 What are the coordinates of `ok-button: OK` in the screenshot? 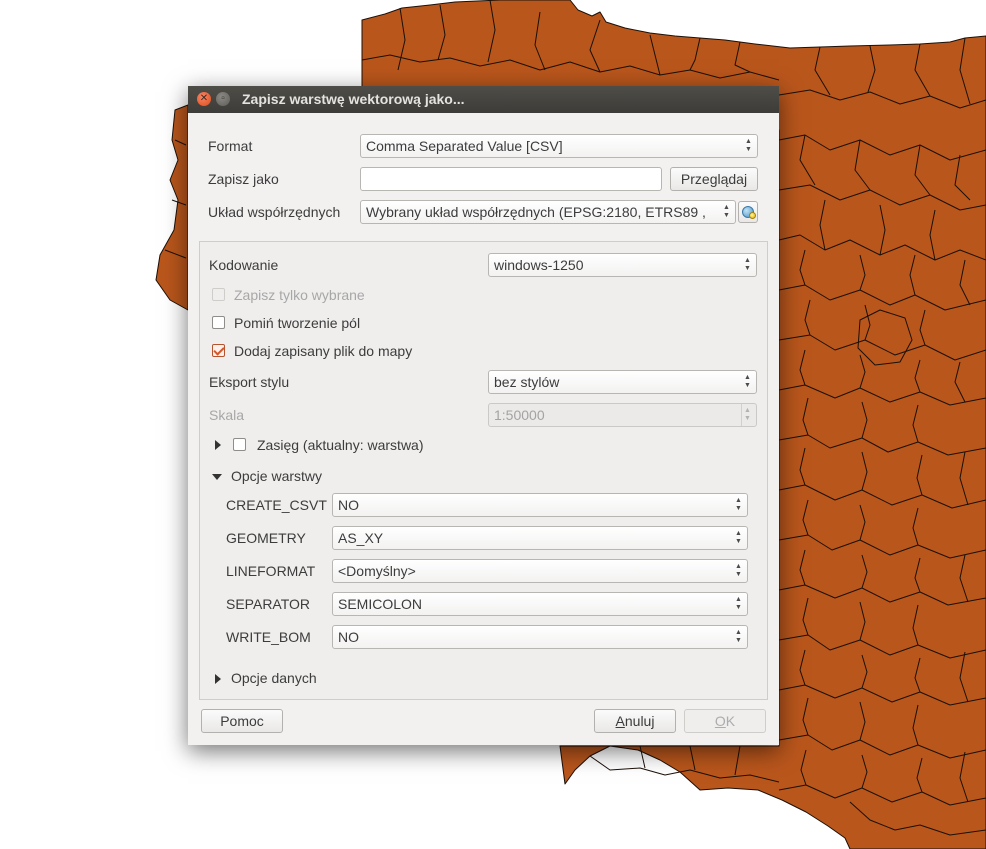 It's located at (725, 721).